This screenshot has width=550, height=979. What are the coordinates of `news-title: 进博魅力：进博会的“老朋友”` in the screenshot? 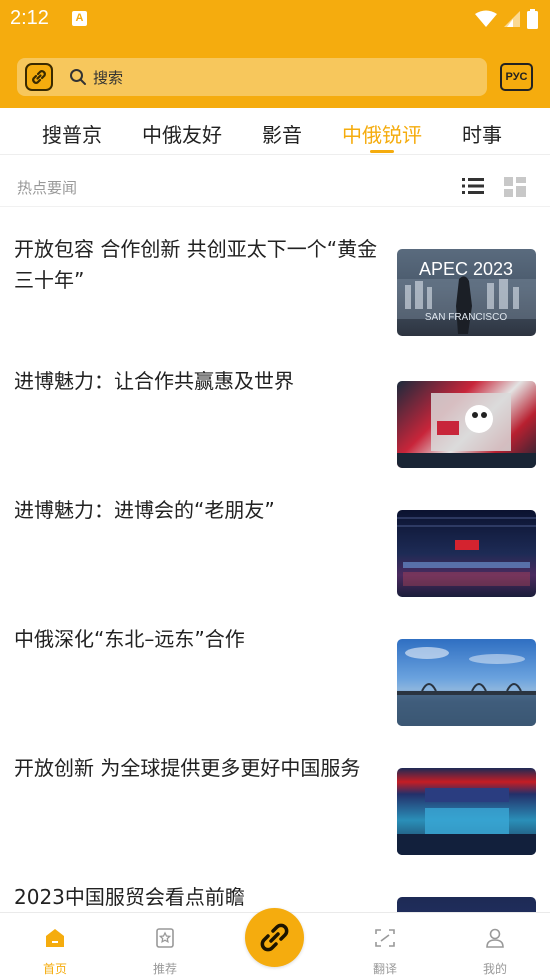 It's located at (144, 510).